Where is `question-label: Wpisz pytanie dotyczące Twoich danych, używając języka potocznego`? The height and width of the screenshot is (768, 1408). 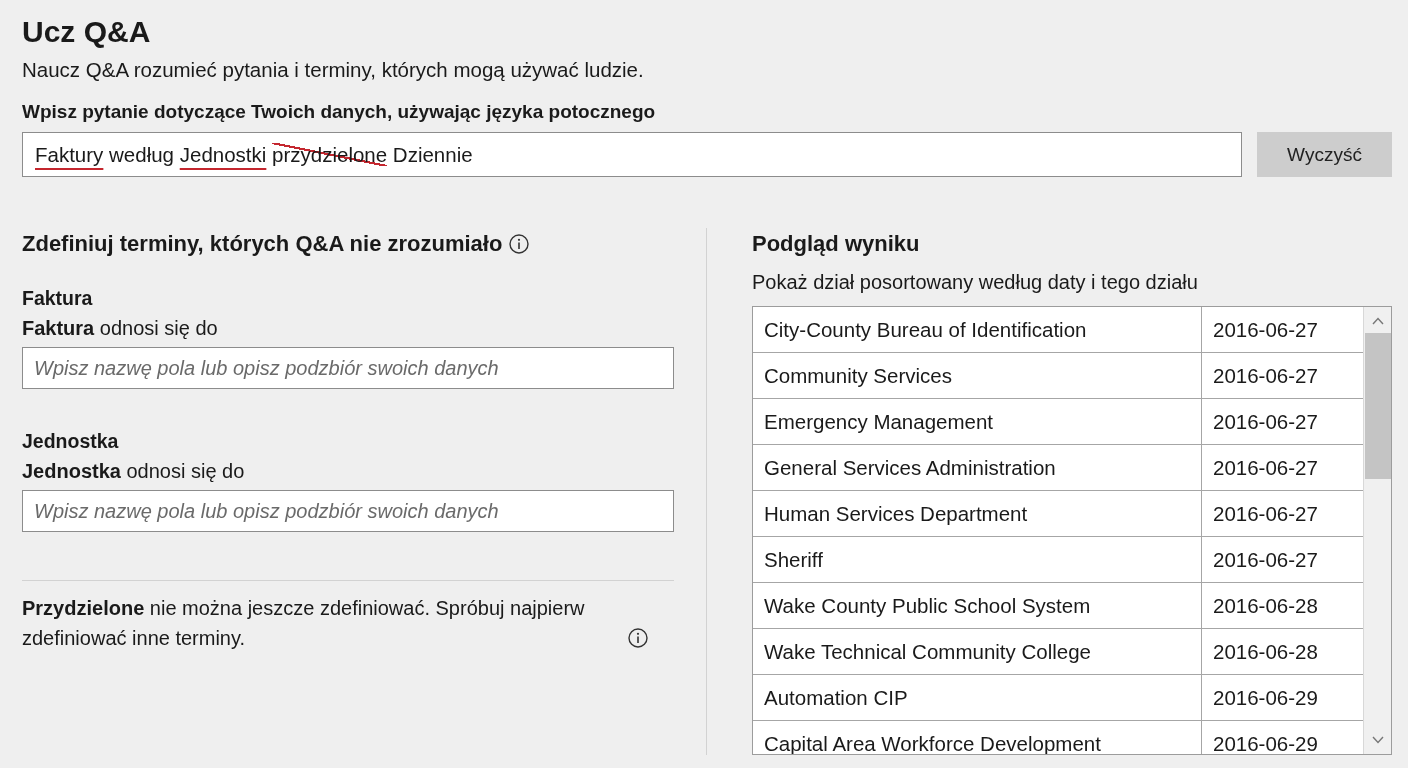
question-label: Wpisz pytanie dotyczące Twoich danych, używając języka potocznego is located at coordinates (339, 112).